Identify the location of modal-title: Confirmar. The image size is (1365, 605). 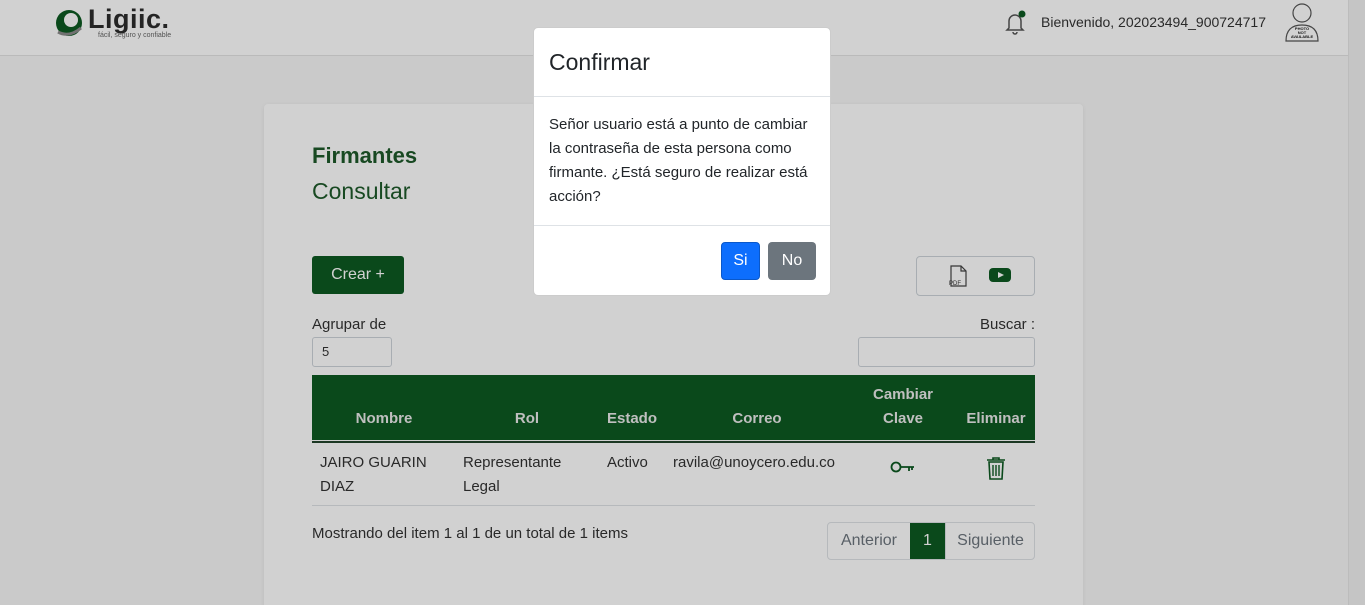
(599, 62).